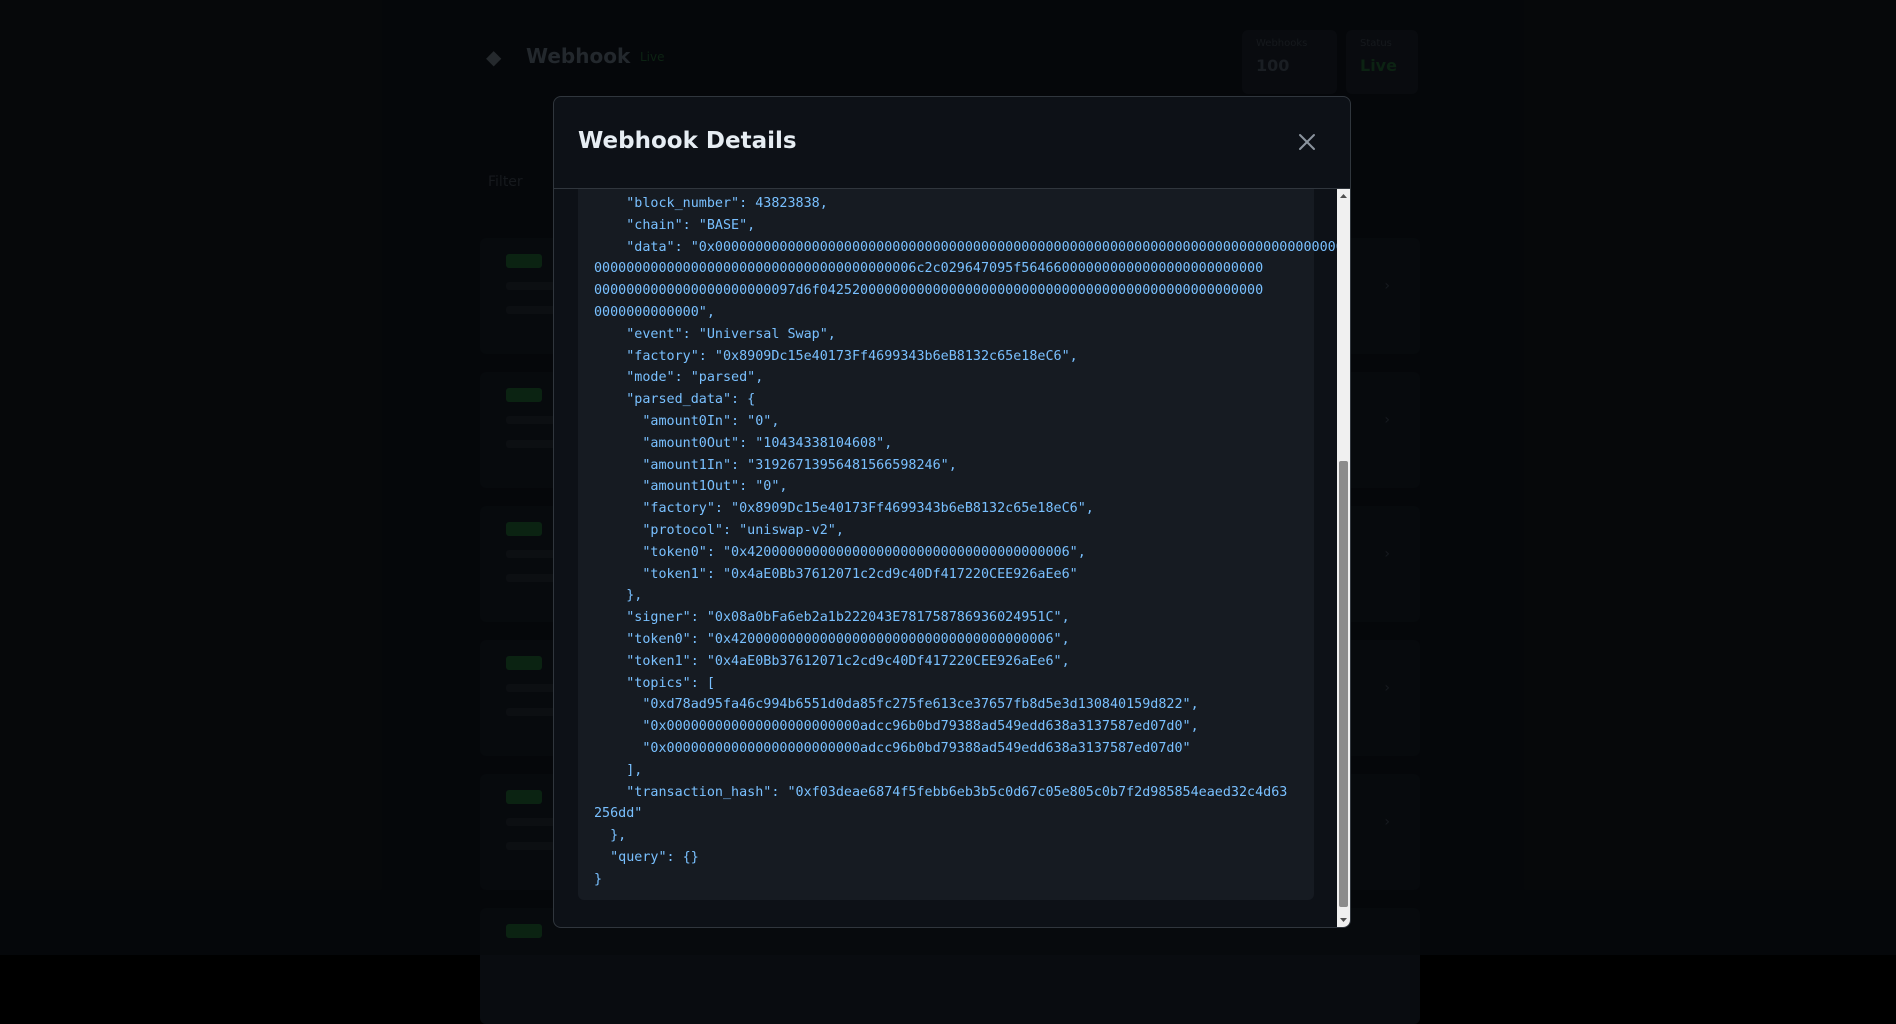 Image resolution: width=1896 pixels, height=1024 pixels. Describe the element at coordinates (687, 141) in the screenshot. I see `modal-title: Webhook Details` at that location.